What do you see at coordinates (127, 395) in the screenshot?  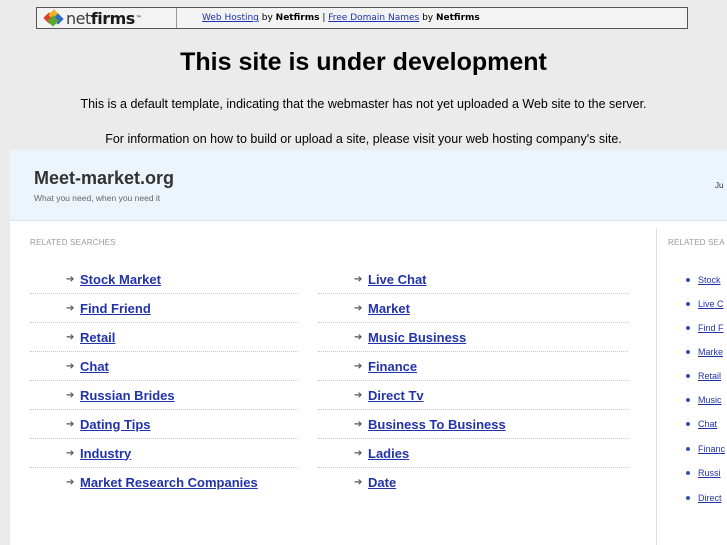 I see `related-link: Russian Brides` at bounding box center [127, 395].